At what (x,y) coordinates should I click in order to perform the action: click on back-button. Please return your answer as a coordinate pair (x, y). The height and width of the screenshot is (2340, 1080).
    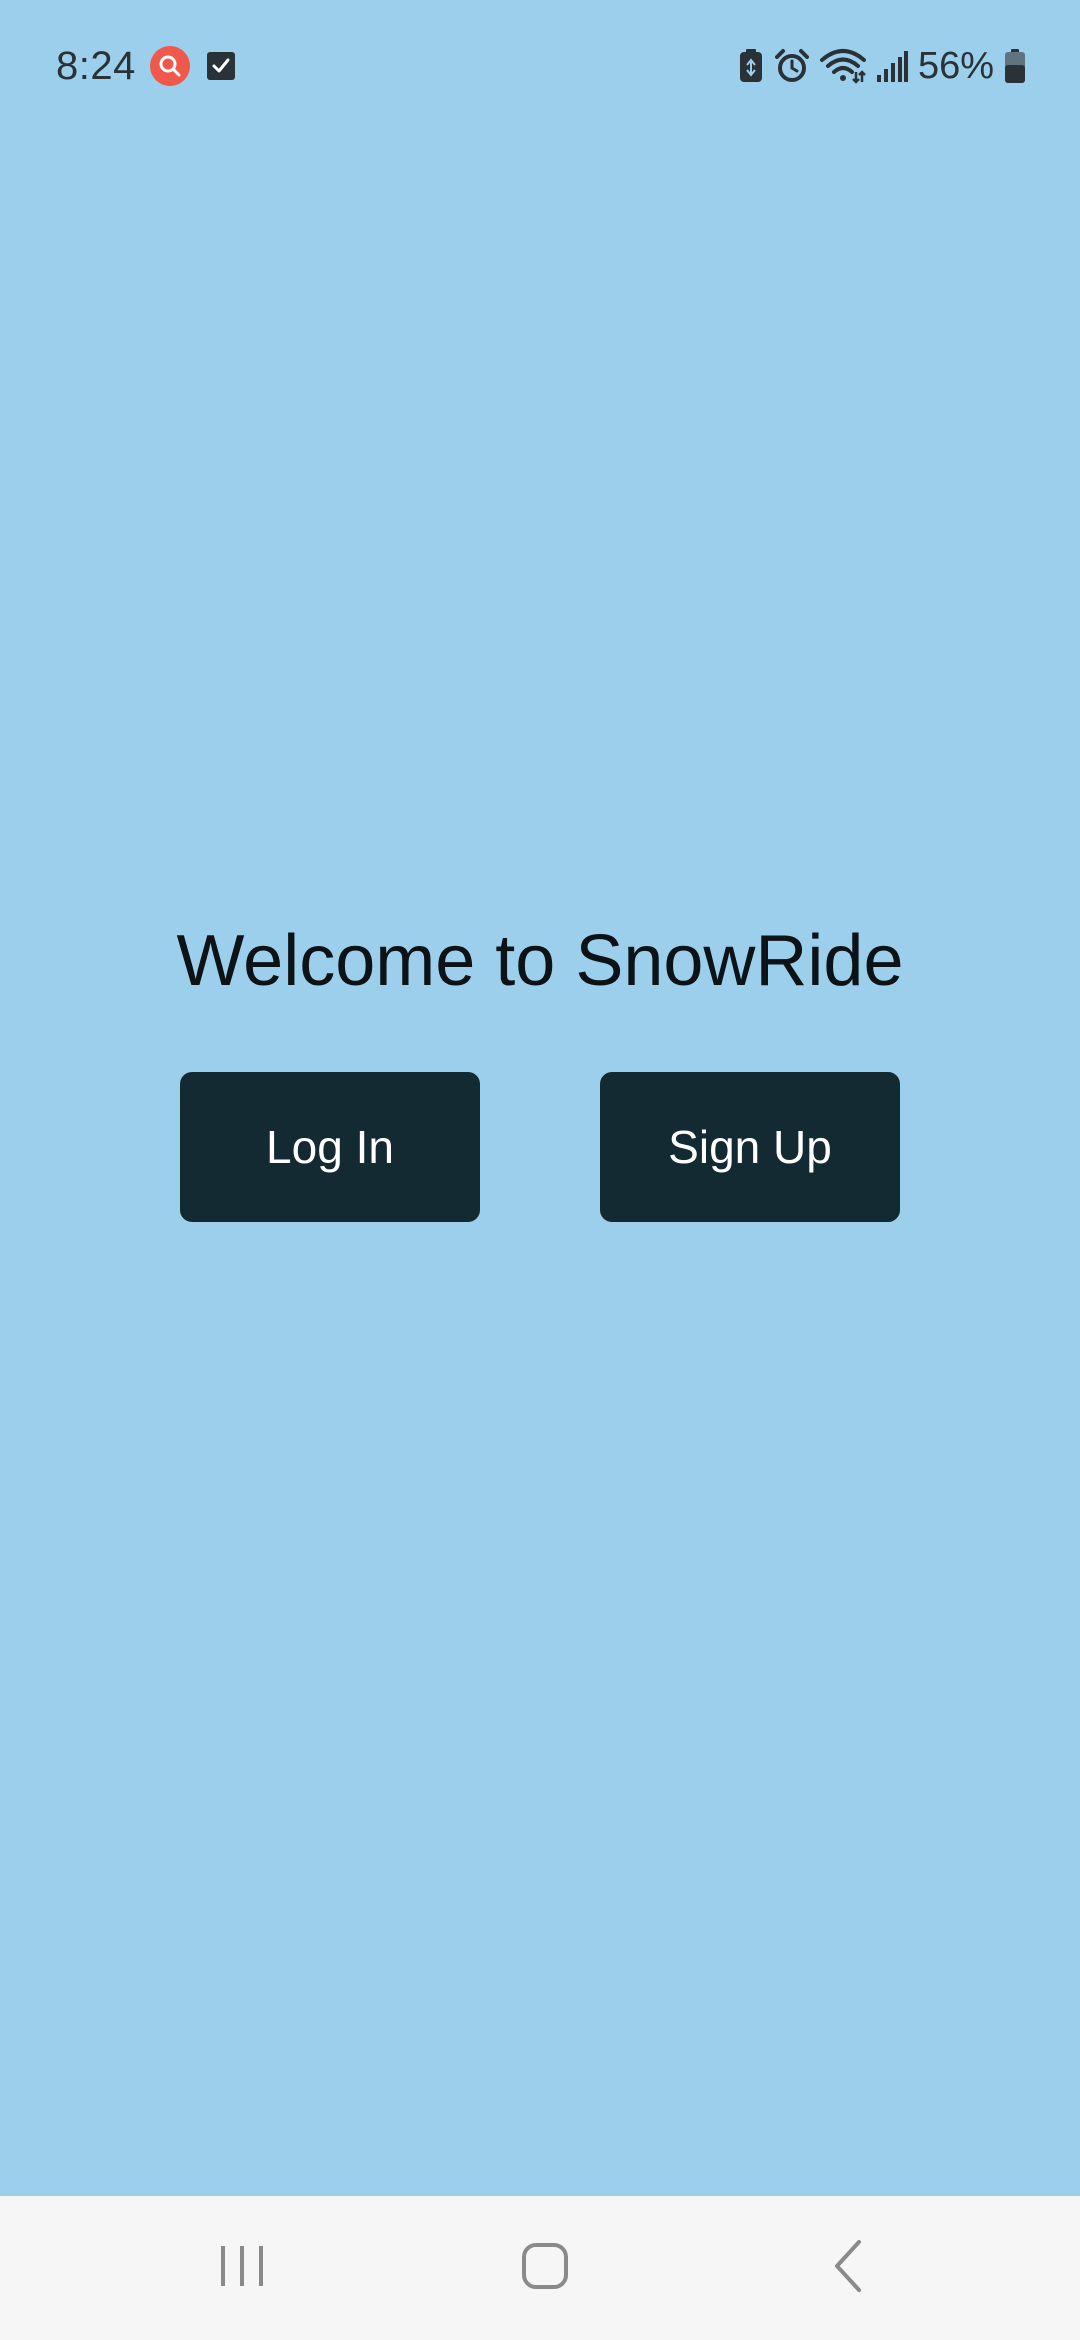
    Looking at the image, I should click on (848, 2268).